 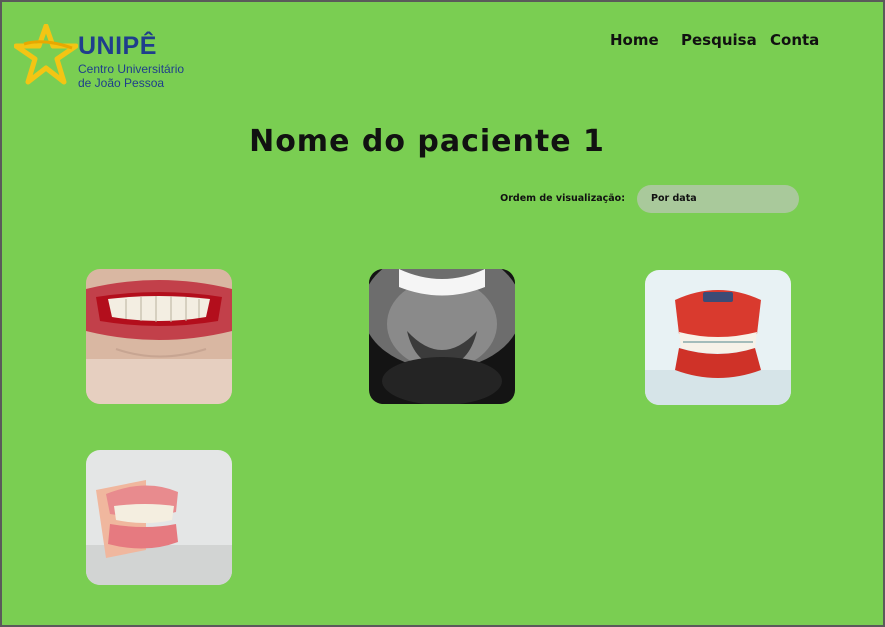 I want to click on smile-red-lips-photo-icon, so click(x=159, y=336).